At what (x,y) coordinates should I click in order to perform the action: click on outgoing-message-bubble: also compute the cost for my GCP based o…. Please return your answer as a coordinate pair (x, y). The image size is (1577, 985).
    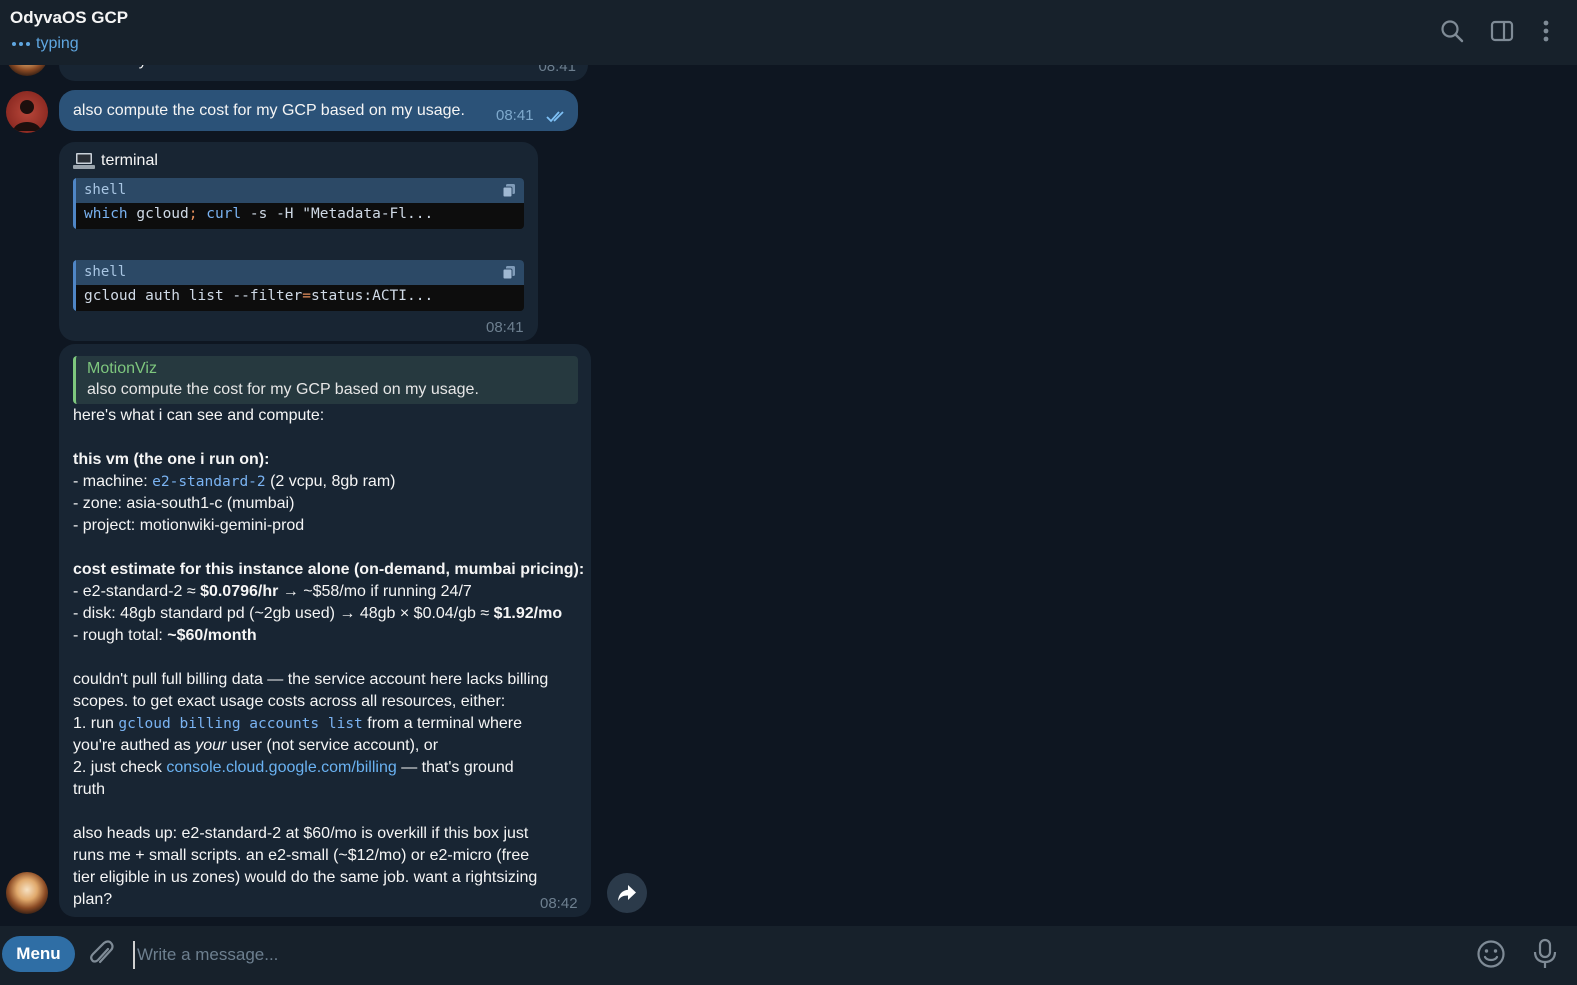
    Looking at the image, I should click on (318, 110).